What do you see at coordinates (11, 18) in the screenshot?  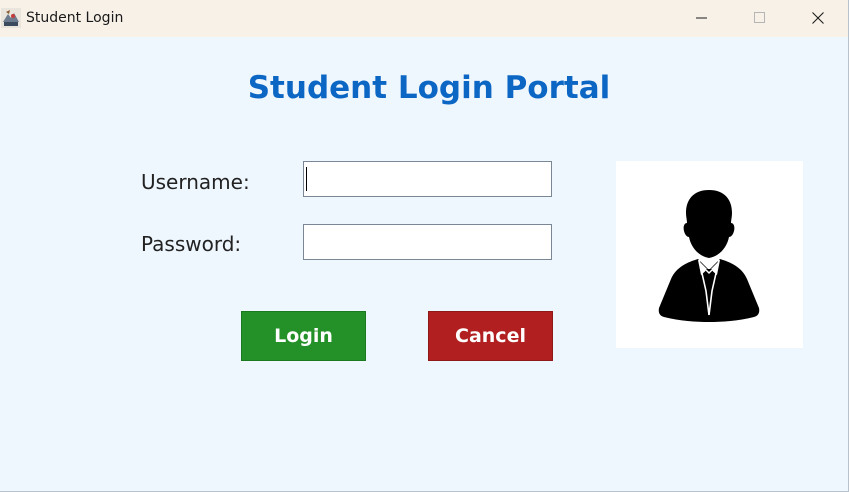 I see `java-app-icon` at bounding box center [11, 18].